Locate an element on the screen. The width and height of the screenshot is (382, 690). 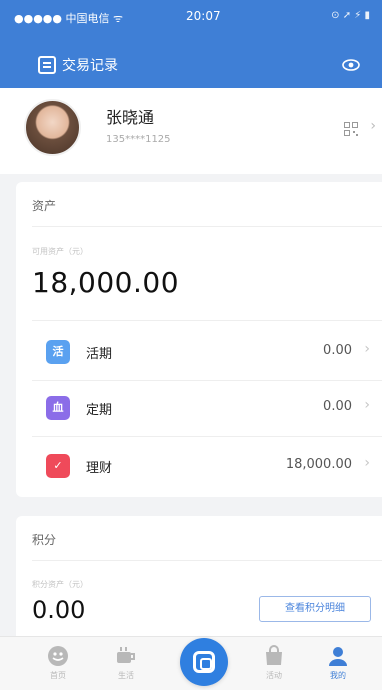
status-bar: ●●●●● 中国电信 ᯤ 20:07 ⊙ ➚ ⚡ ▮ is located at coordinates (191, 21).